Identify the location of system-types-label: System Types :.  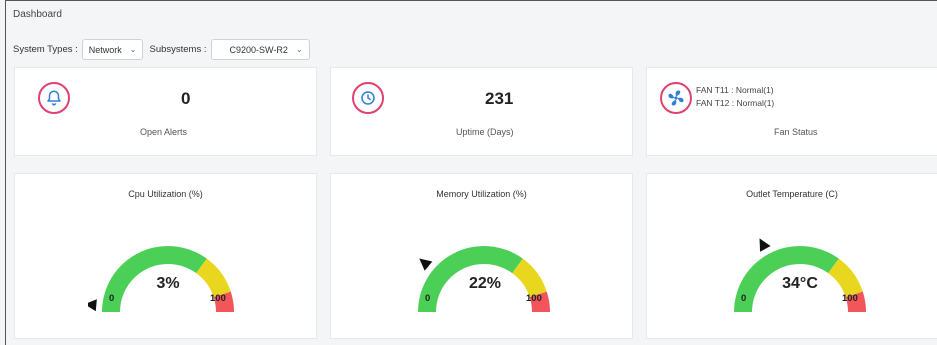
(45, 49).